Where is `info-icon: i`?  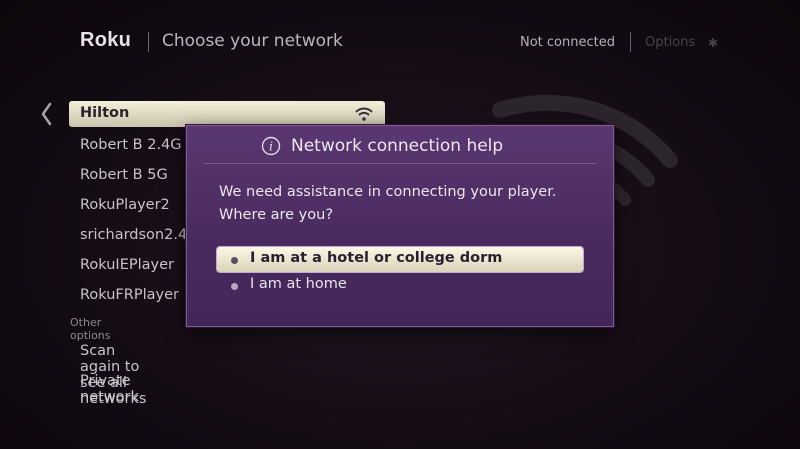 info-icon: i is located at coordinates (271, 146).